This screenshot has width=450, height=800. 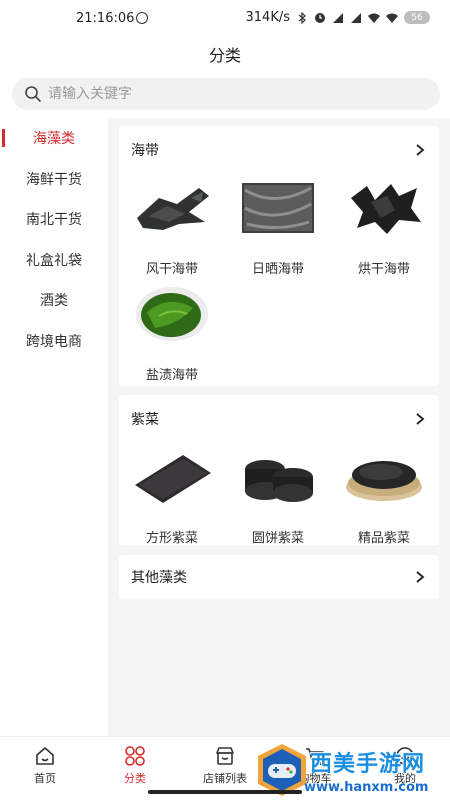 I want to click on category-header-other-algae: 其他藻类, so click(x=279, y=577).